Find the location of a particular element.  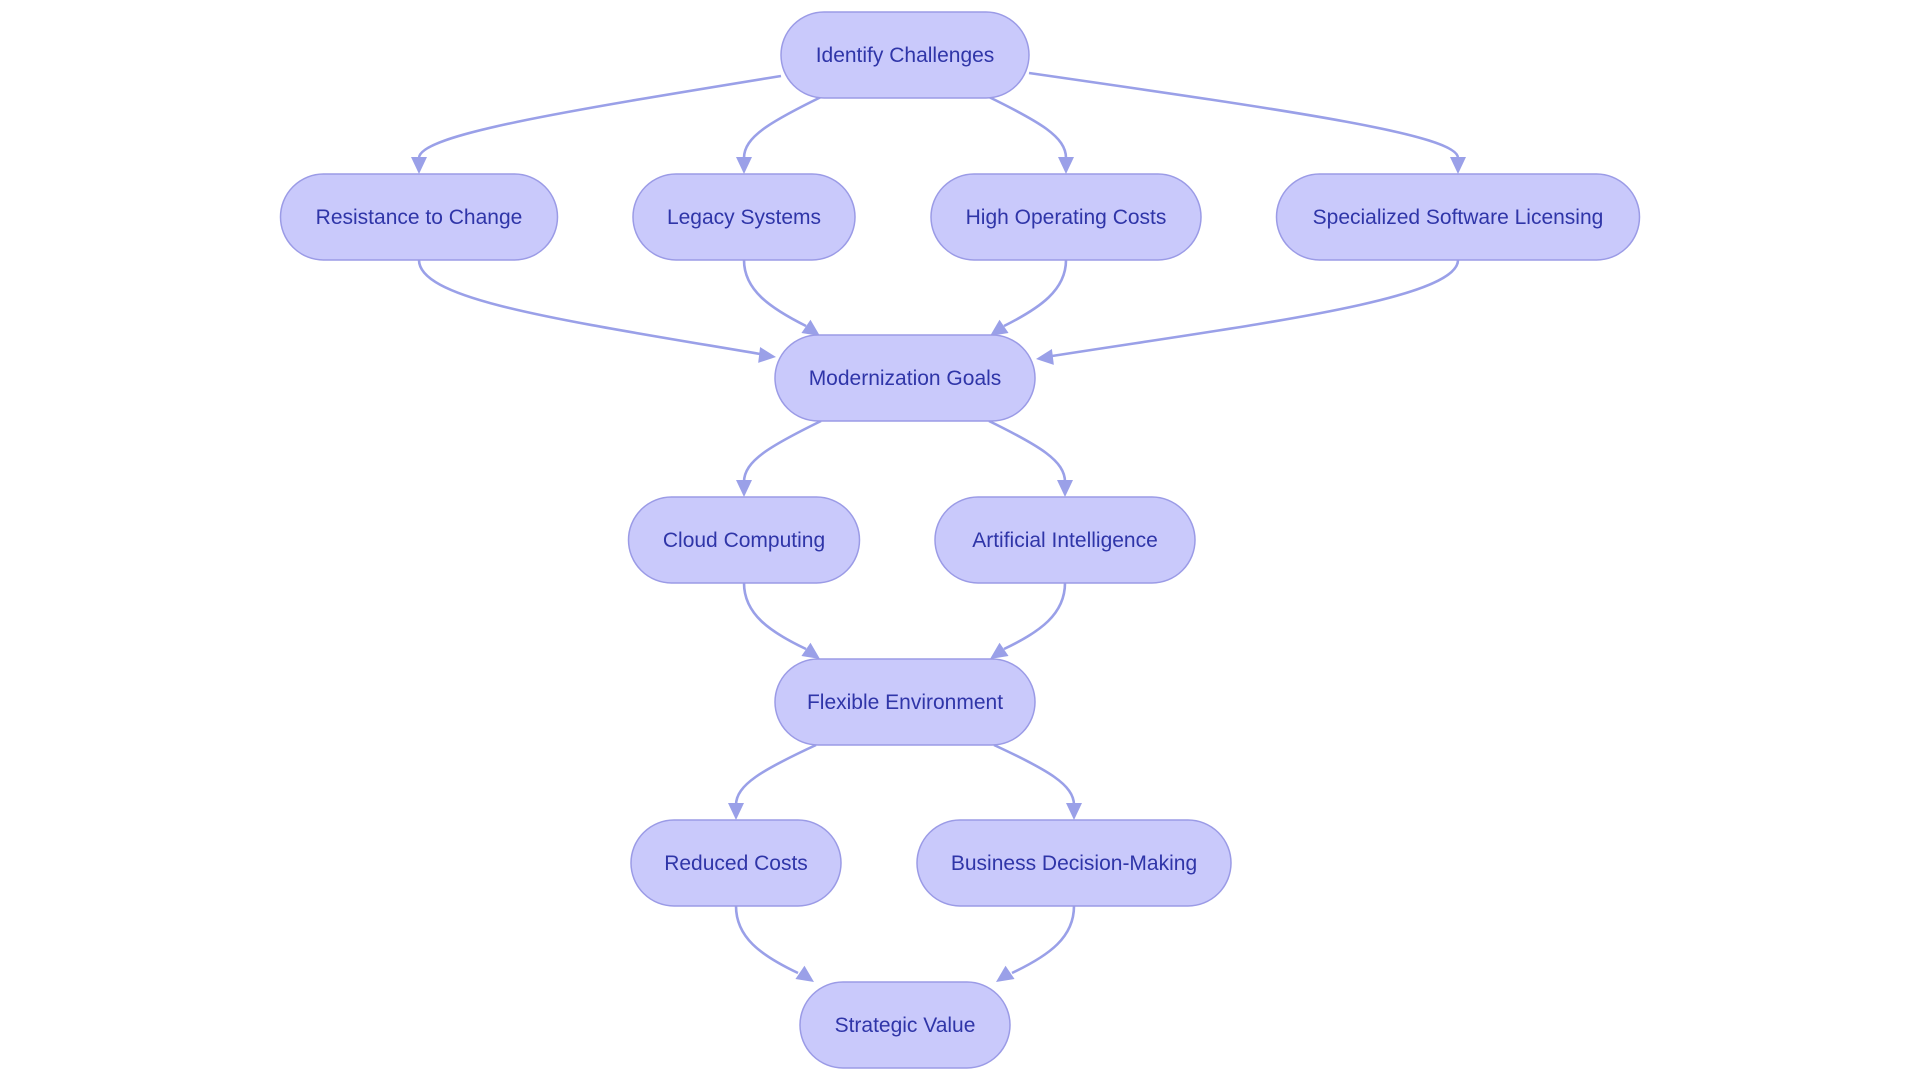

edge-resistance-to-goals is located at coordinates (596, 311).